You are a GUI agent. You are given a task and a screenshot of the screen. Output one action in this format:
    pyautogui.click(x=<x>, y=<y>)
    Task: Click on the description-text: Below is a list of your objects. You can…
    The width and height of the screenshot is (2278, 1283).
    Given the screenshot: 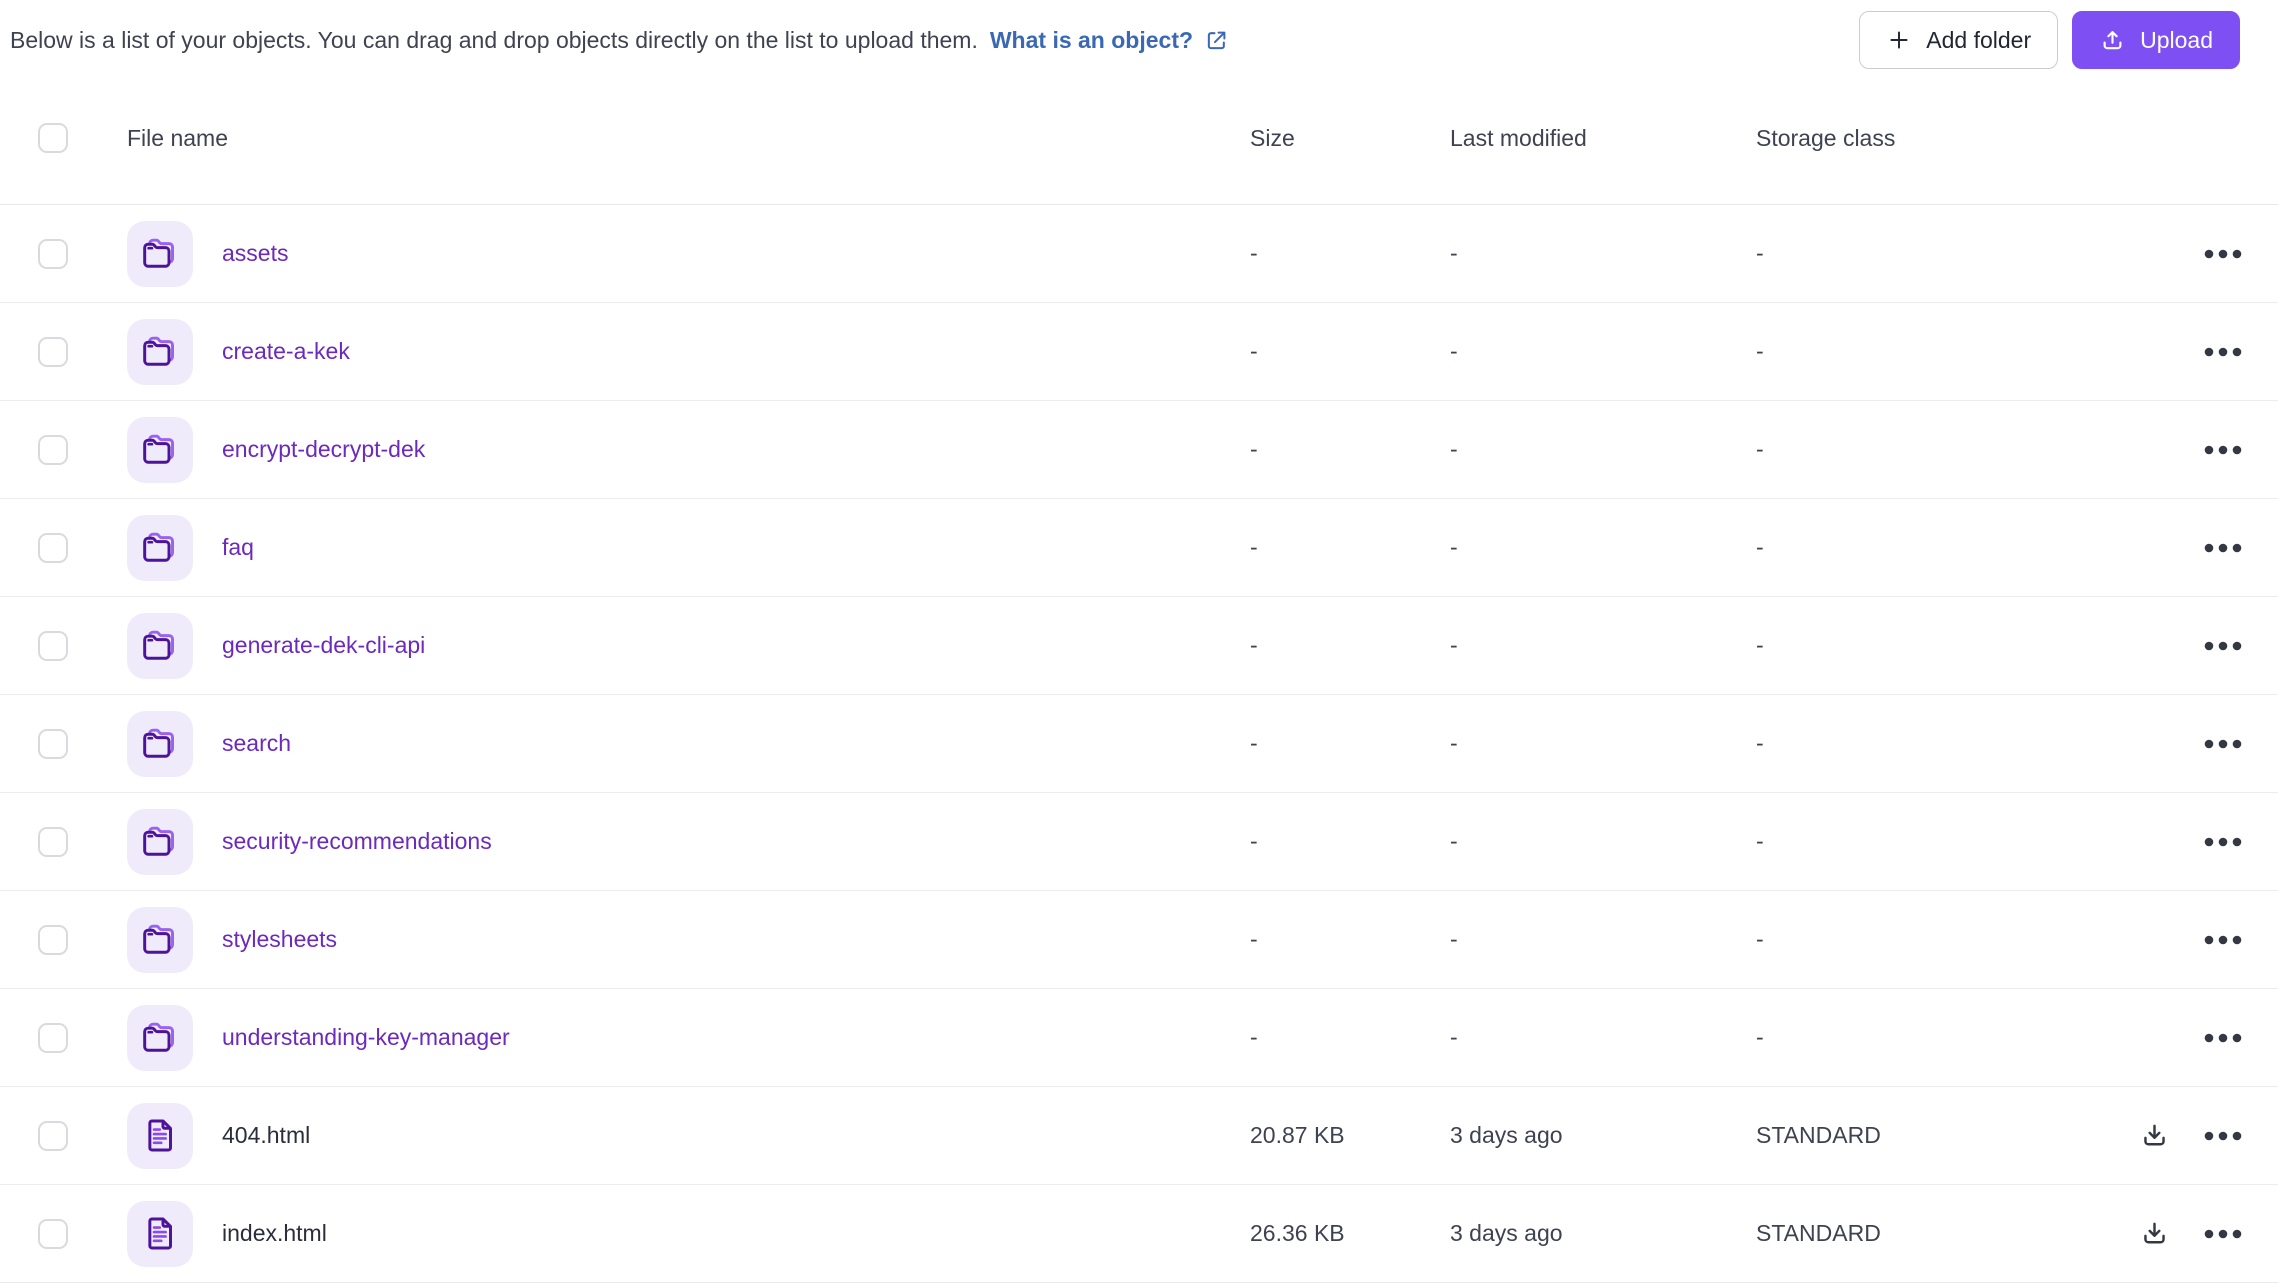 What is the action you would take?
    pyautogui.click(x=494, y=39)
    